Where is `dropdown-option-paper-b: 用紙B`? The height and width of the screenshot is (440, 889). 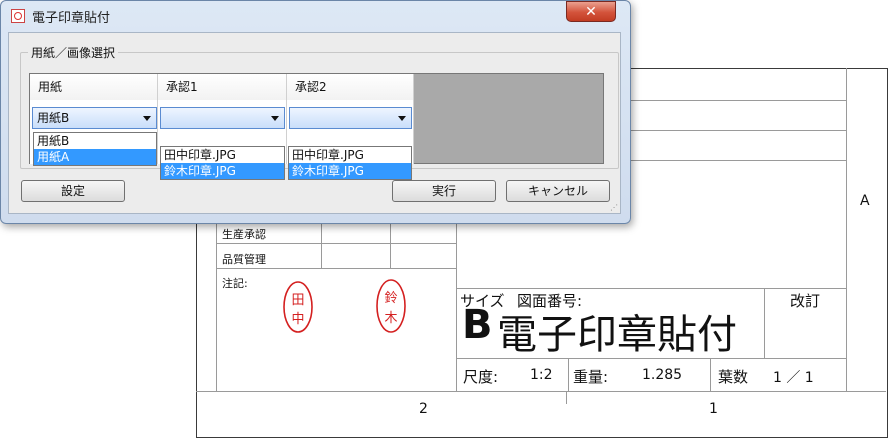 dropdown-option-paper-b: 用紙B is located at coordinates (95, 141).